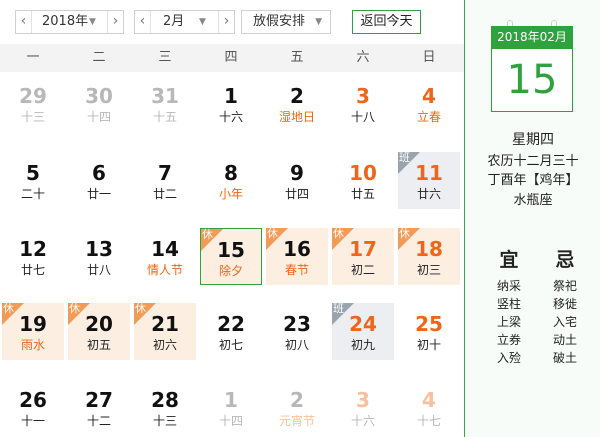 Image resolution: width=600 pixels, height=437 pixels. I want to click on ji-item: 入宅, so click(564, 322).